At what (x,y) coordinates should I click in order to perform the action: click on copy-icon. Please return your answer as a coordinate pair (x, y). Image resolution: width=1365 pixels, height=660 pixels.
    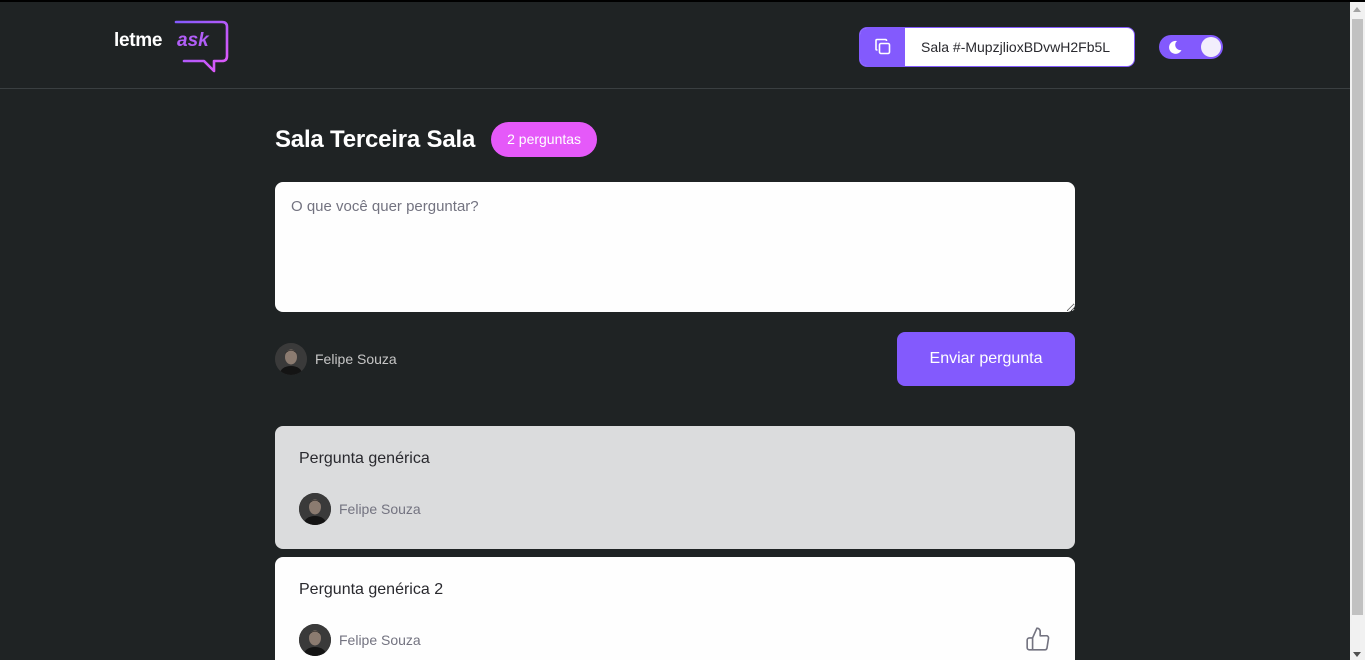
    Looking at the image, I should click on (882, 47).